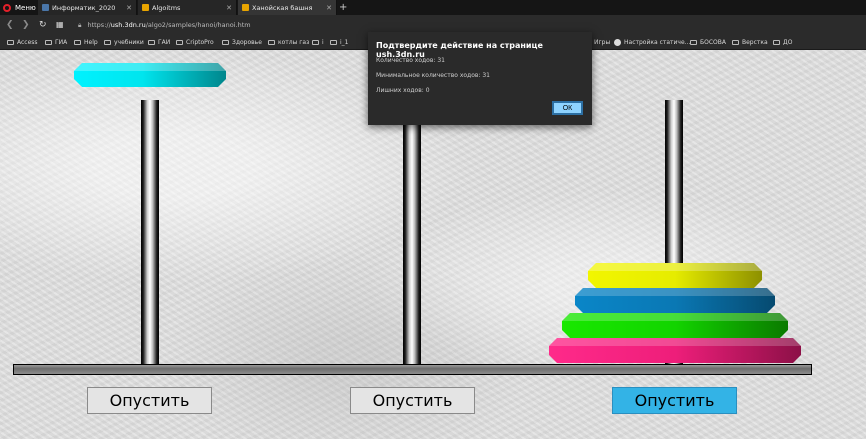  I want to click on url-path: /algo2/samples/hanoi/hanoi.htm, so click(198, 25).